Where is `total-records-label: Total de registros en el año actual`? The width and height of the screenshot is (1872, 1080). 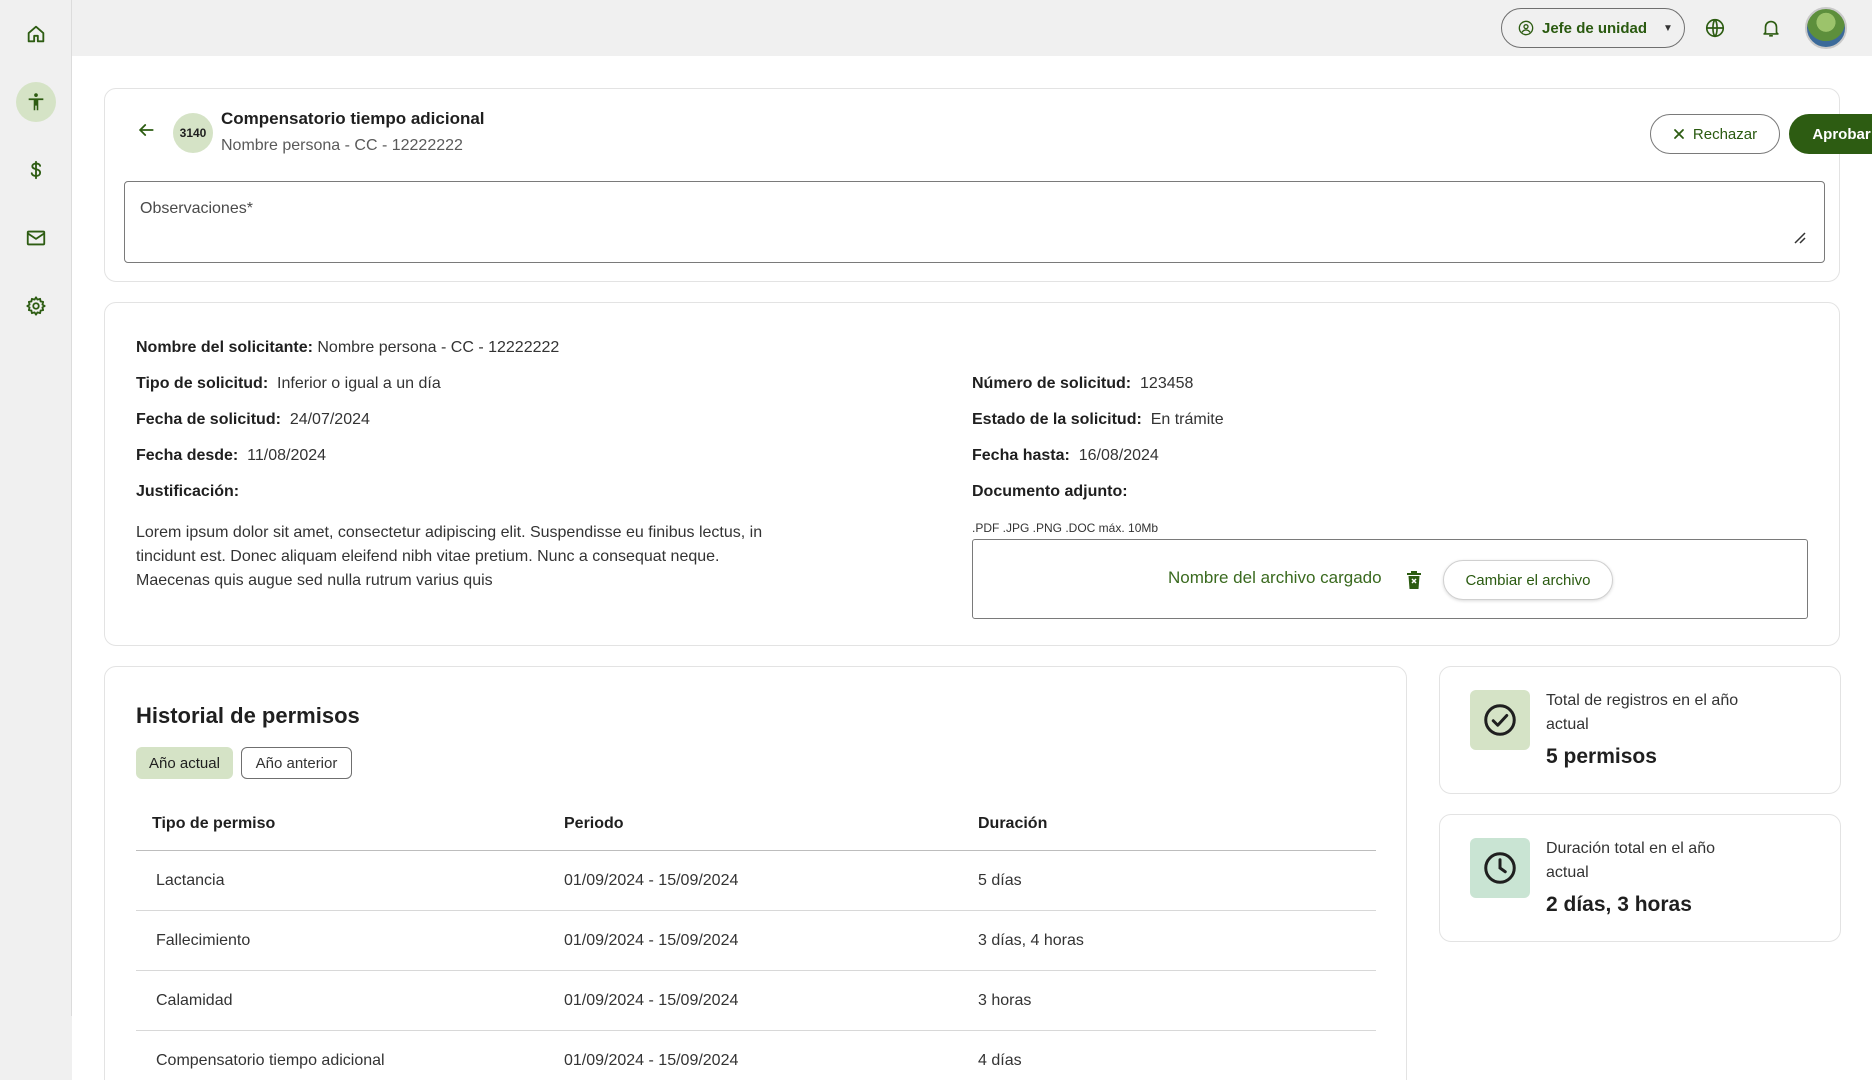
total-records-label: Total de registros en el año actual is located at coordinates (1642, 712).